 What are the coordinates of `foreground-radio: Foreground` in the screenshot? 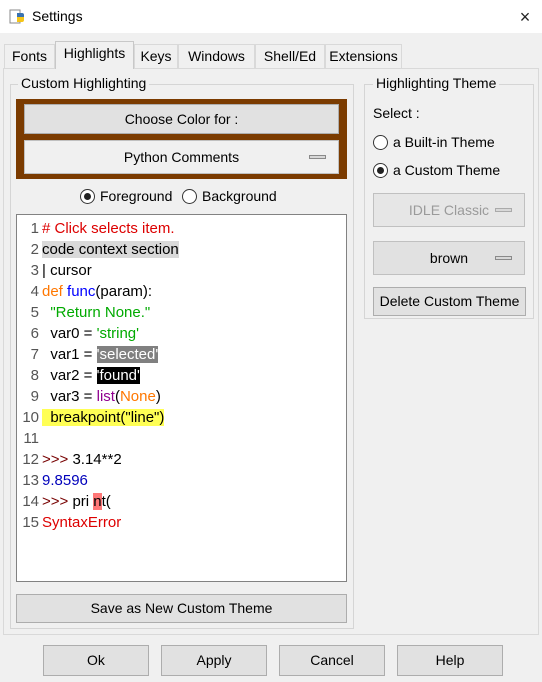 It's located at (126, 196).